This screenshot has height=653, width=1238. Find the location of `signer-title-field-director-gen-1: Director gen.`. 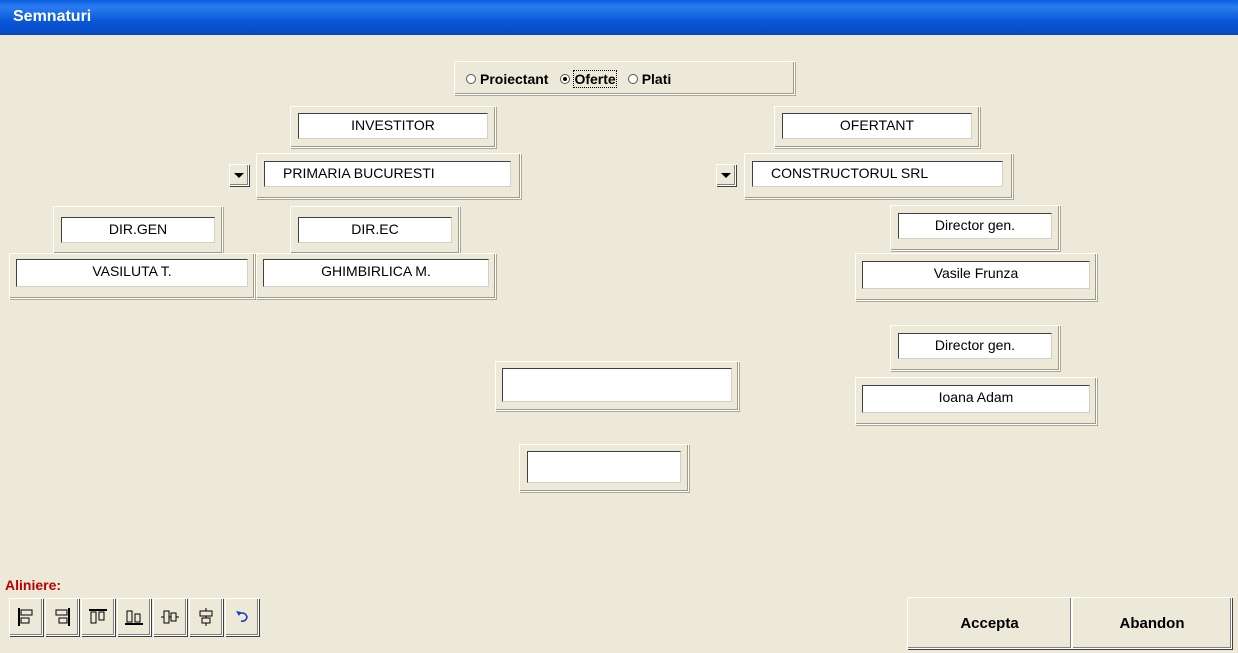

signer-title-field-director-gen-1: Director gen. is located at coordinates (975, 226).